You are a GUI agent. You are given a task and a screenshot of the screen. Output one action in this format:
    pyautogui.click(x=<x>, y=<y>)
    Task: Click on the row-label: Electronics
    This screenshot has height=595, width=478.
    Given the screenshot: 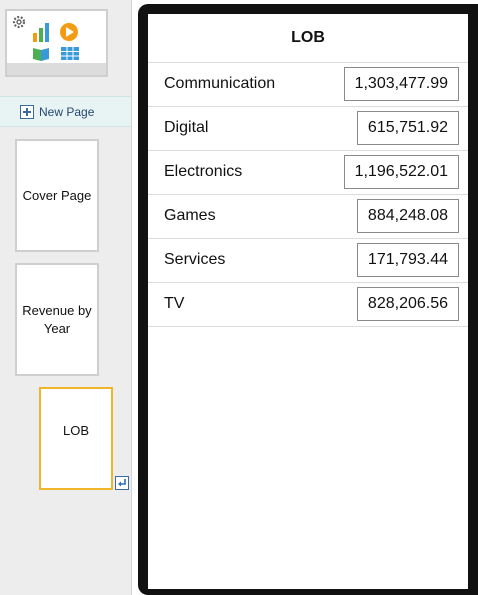 What is the action you would take?
    pyautogui.click(x=203, y=171)
    